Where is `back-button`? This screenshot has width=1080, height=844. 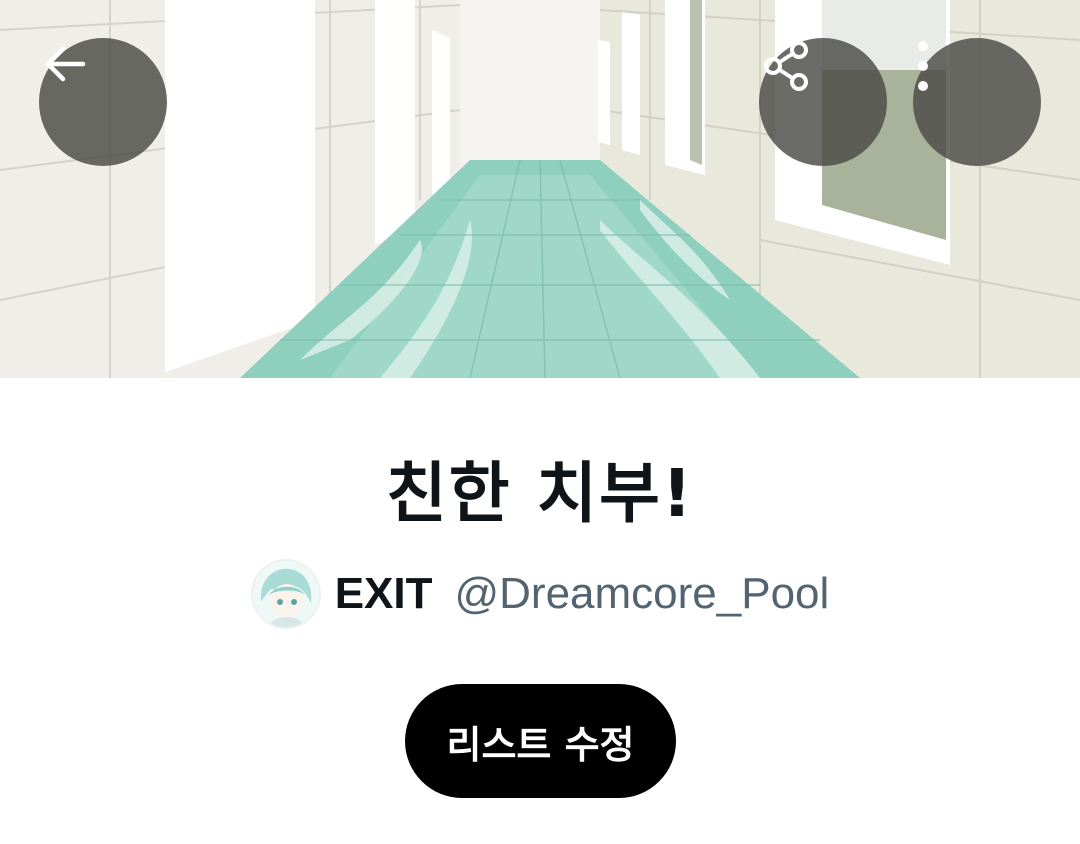
back-button is located at coordinates (103, 102).